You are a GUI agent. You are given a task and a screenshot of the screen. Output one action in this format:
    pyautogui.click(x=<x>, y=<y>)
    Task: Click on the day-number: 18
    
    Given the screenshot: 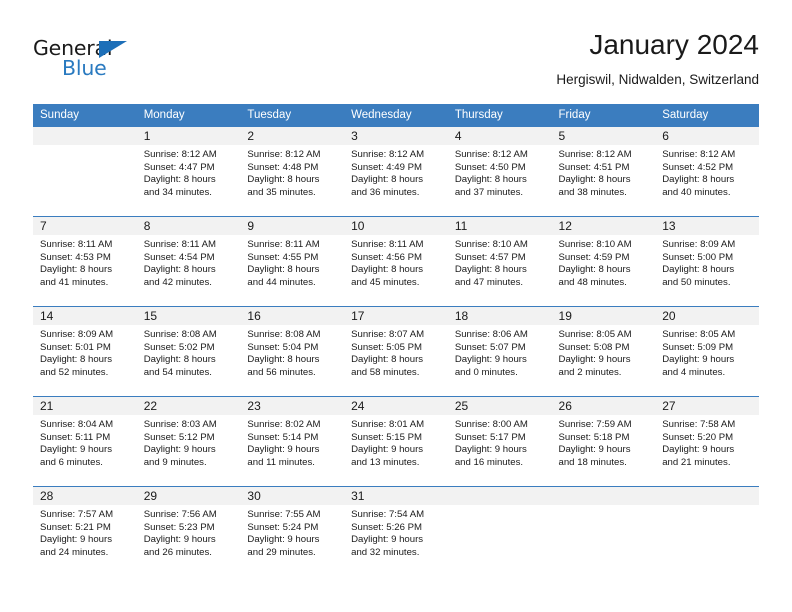 What is the action you would take?
    pyautogui.click(x=499, y=316)
    